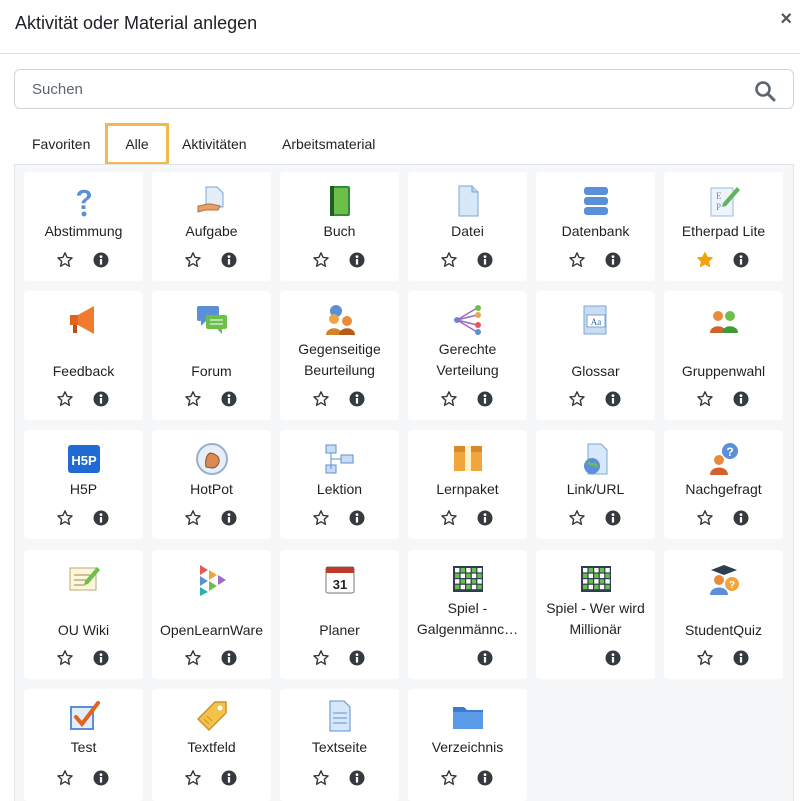 Image resolution: width=800 pixels, height=801 pixels. Describe the element at coordinates (596, 322) in the screenshot. I see `svg-text: Aa` at that location.